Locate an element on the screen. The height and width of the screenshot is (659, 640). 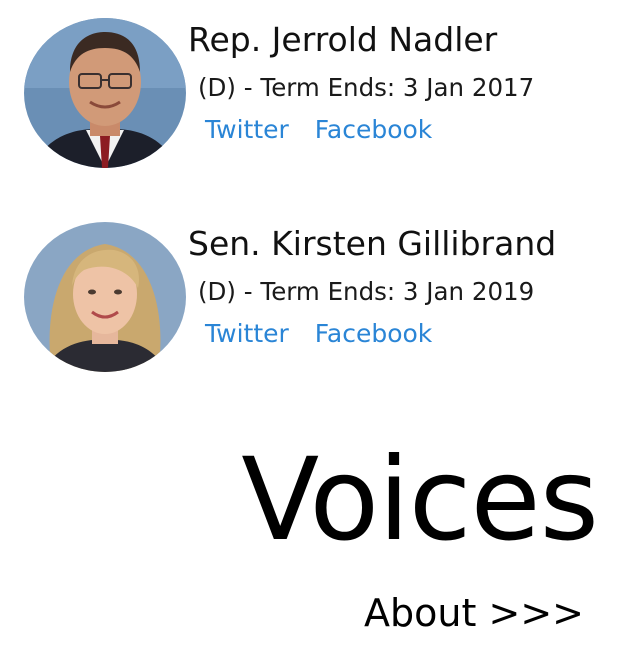
representative-name: Sen. Kirsten Gillibrand is located at coordinates (372, 243).